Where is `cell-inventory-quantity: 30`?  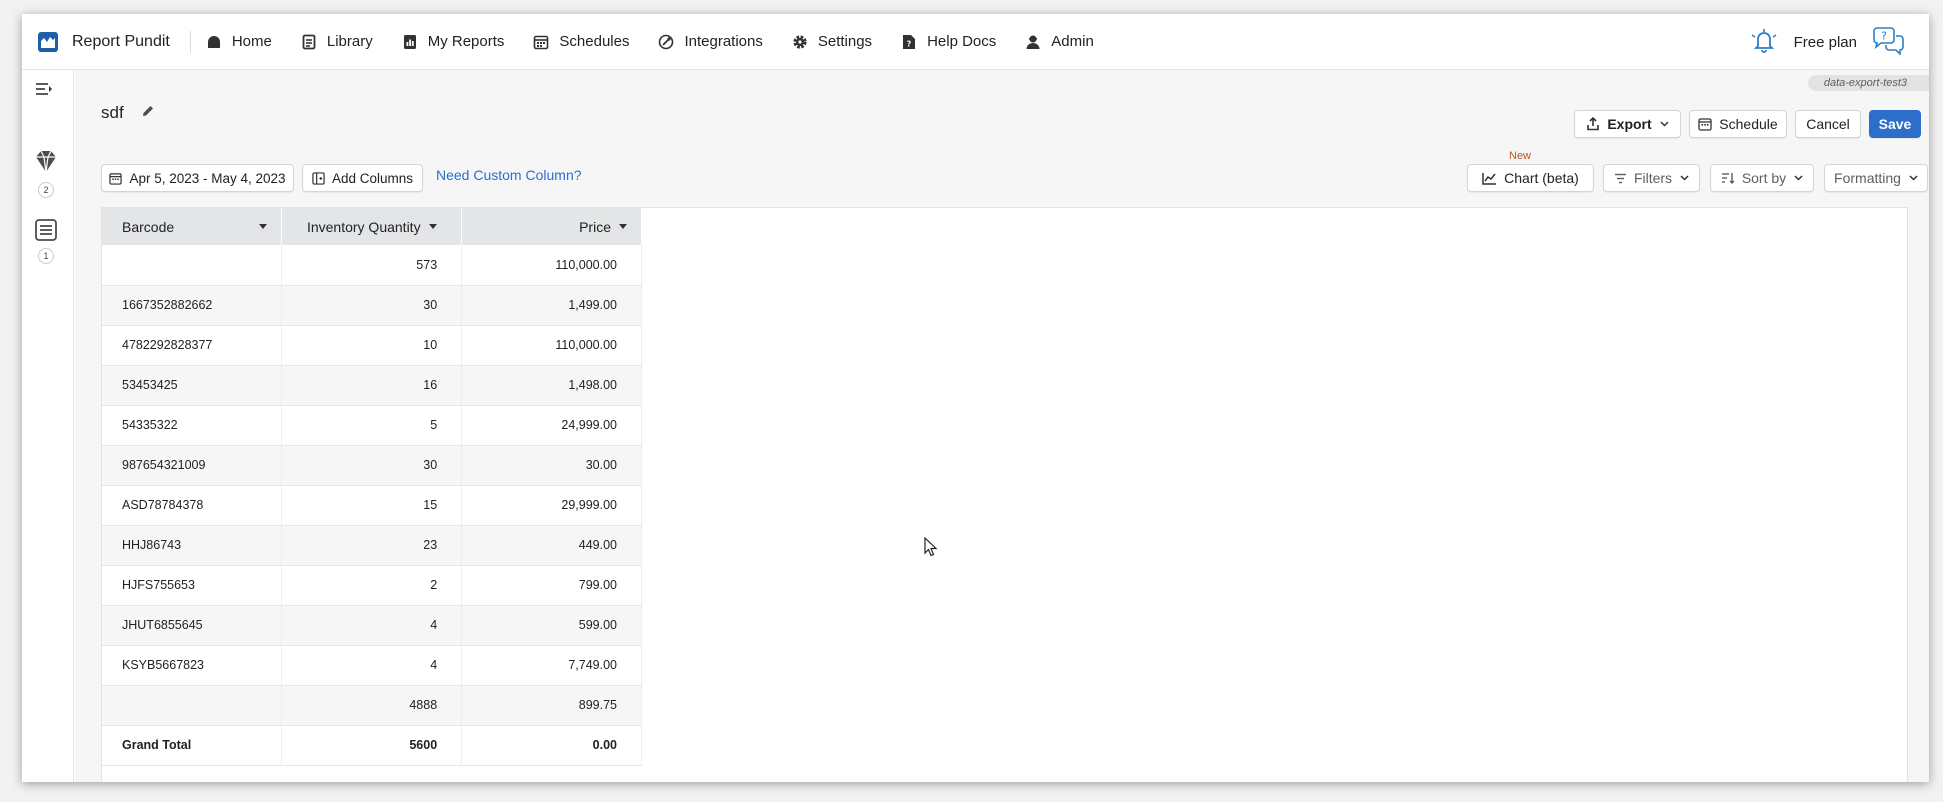
cell-inventory-quantity: 30 is located at coordinates (372, 305).